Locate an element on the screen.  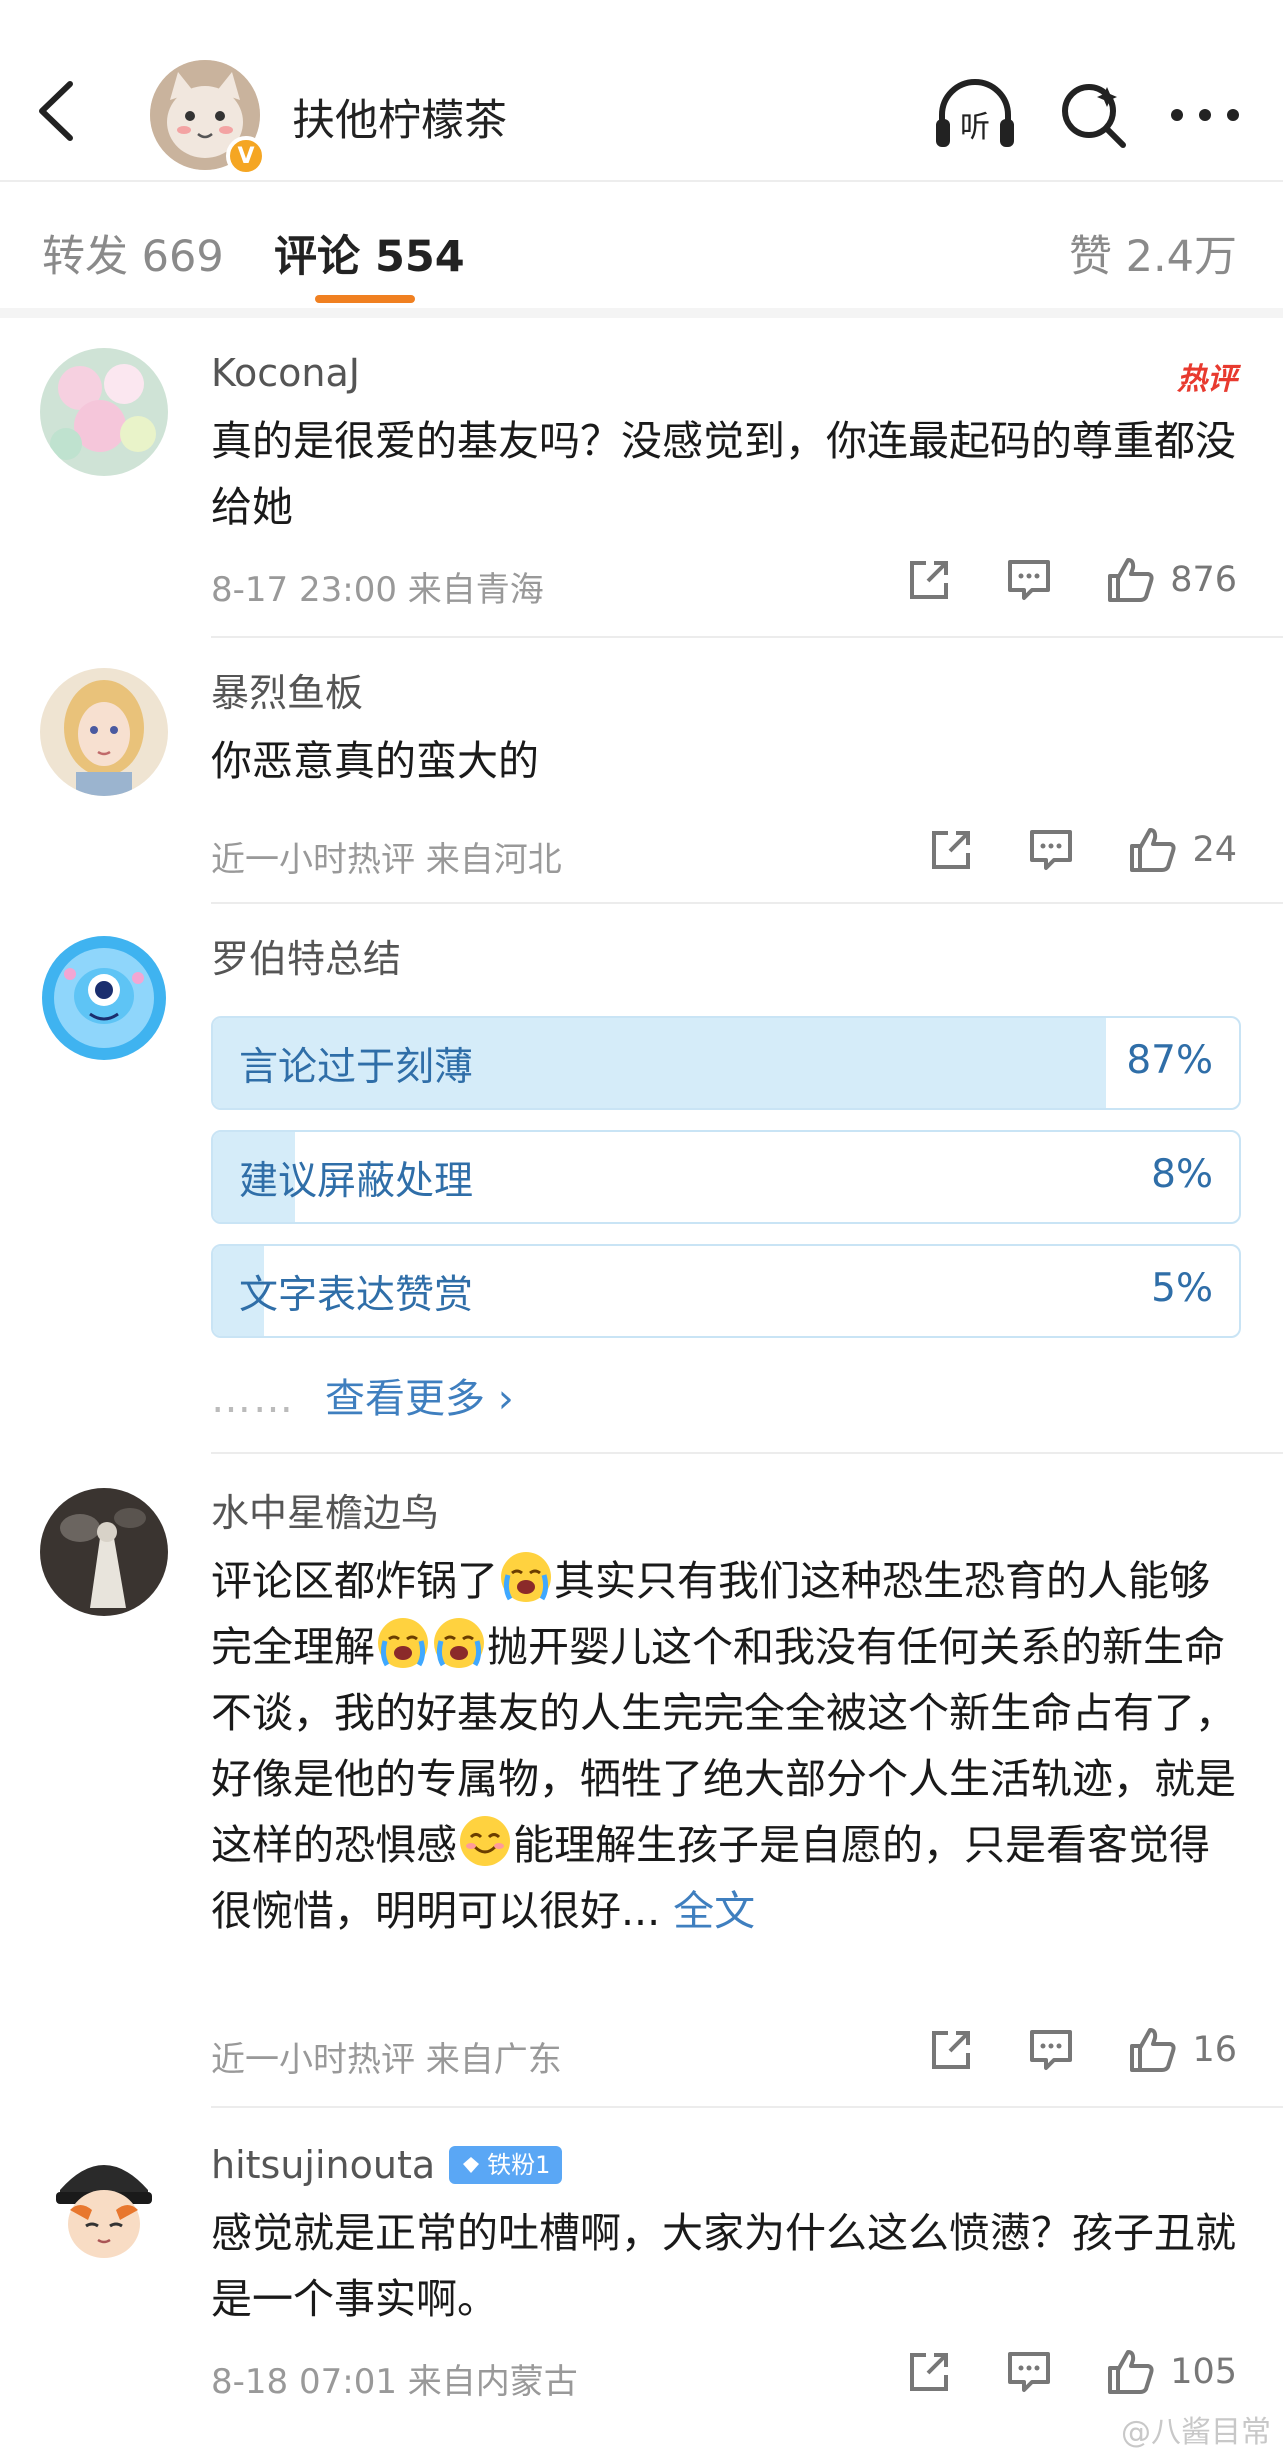
tab-likes: 赞 2.4万 is located at coordinates (1153, 253).